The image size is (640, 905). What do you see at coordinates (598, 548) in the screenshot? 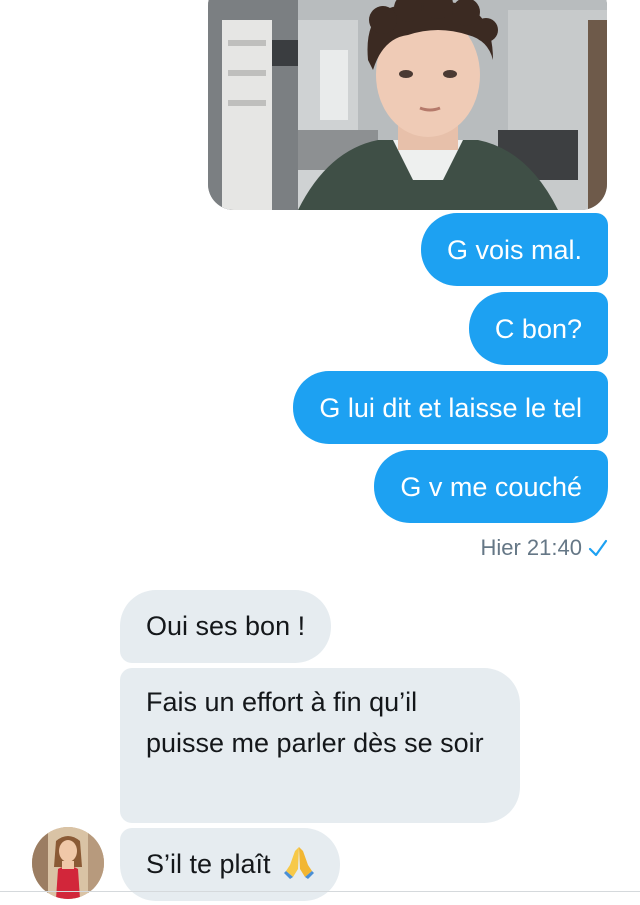
I see `checkmark-icon` at bounding box center [598, 548].